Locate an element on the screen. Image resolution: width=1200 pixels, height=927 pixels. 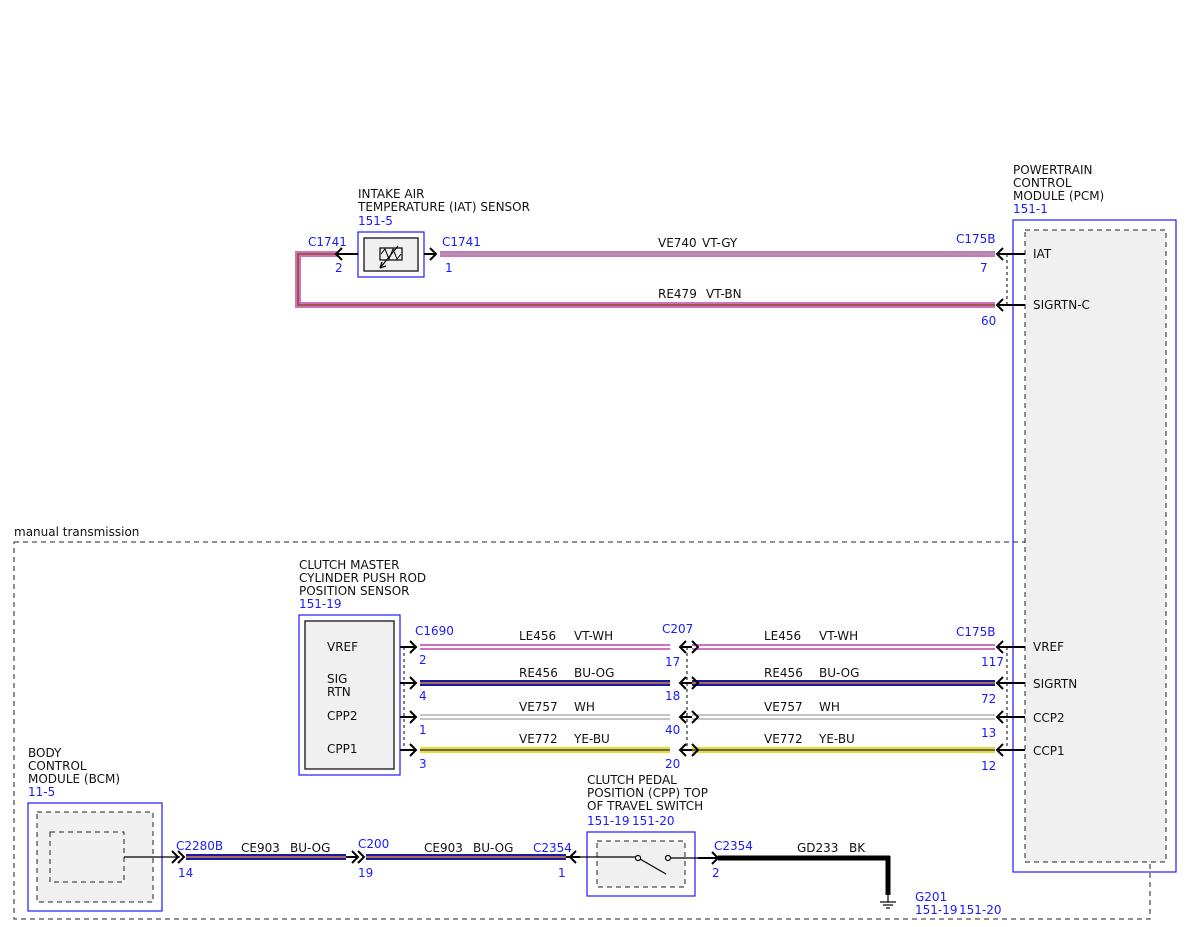
ve740-pin: 7 is located at coordinates (984, 268).